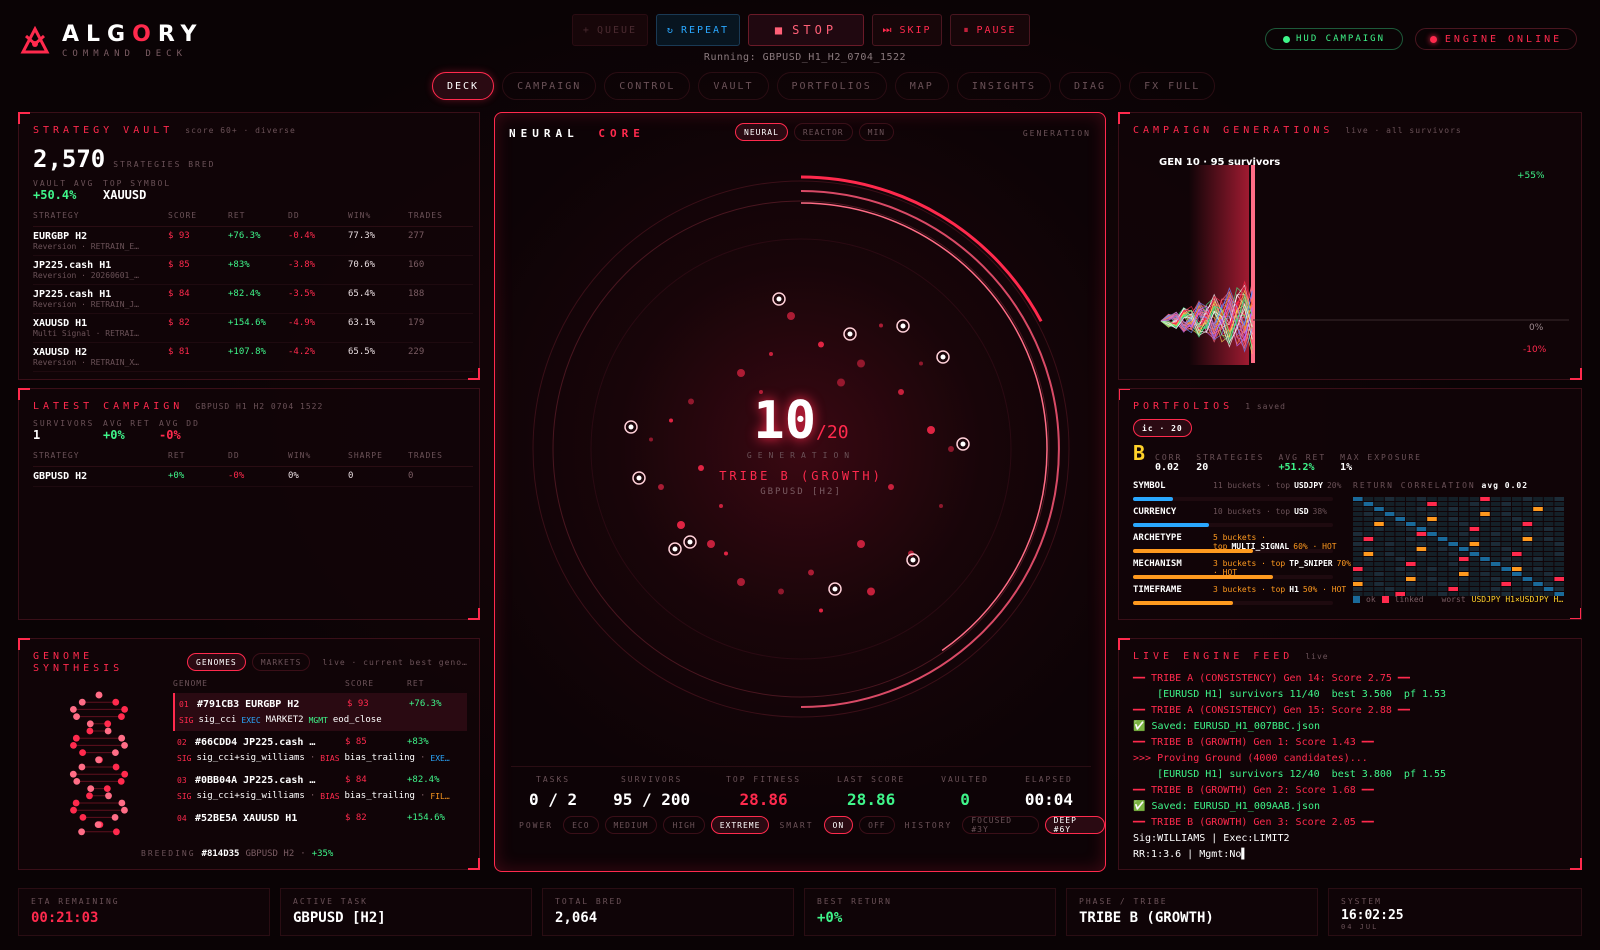  I want to click on power-eco-button: ECO, so click(581, 825).